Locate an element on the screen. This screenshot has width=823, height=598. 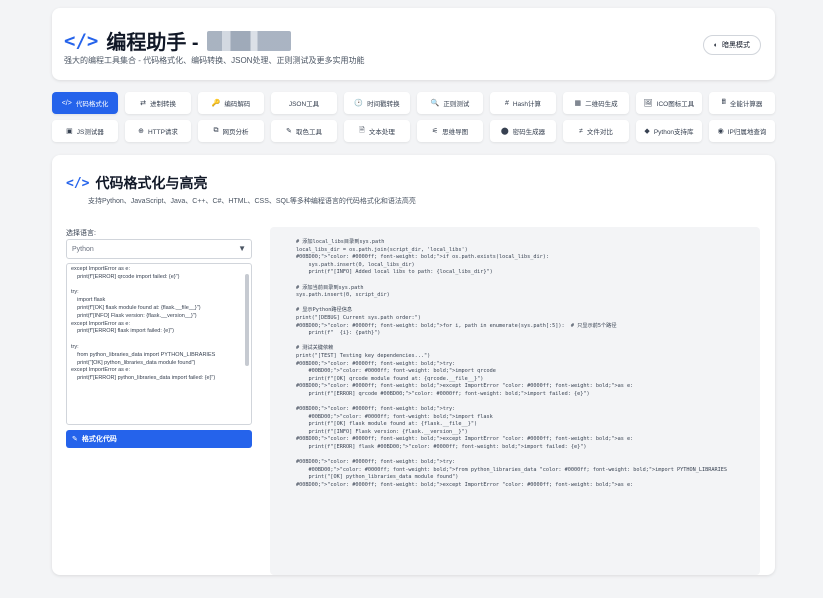
nav-tab-icon: ⇄ is located at coordinates (143, 103).